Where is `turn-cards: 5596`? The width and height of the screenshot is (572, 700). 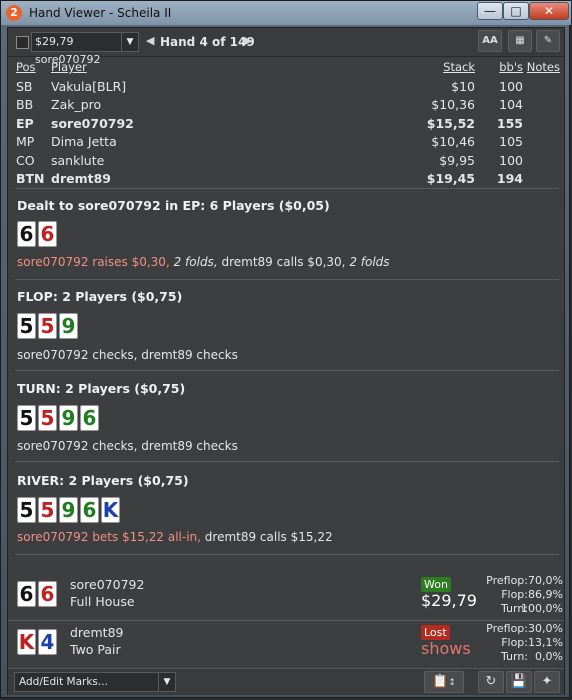 turn-cards: 5596 is located at coordinates (59, 419).